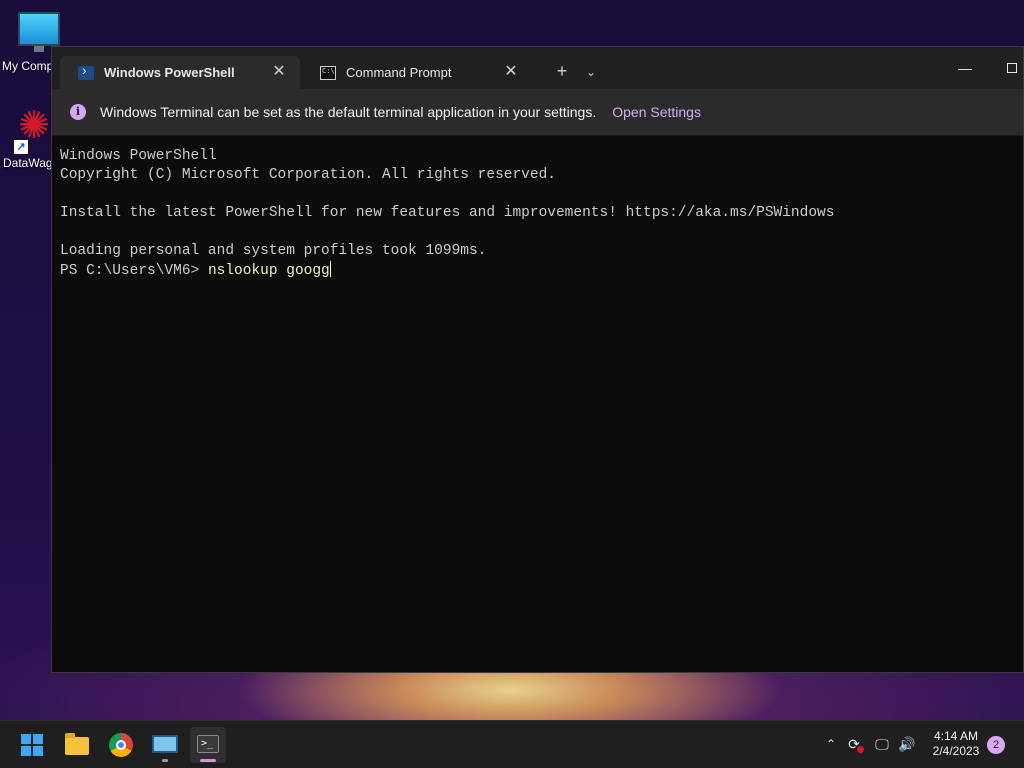 Image resolution: width=1024 pixels, height=768 pixels. Describe the element at coordinates (39, 29) in the screenshot. I see `computer-icon` at that location.